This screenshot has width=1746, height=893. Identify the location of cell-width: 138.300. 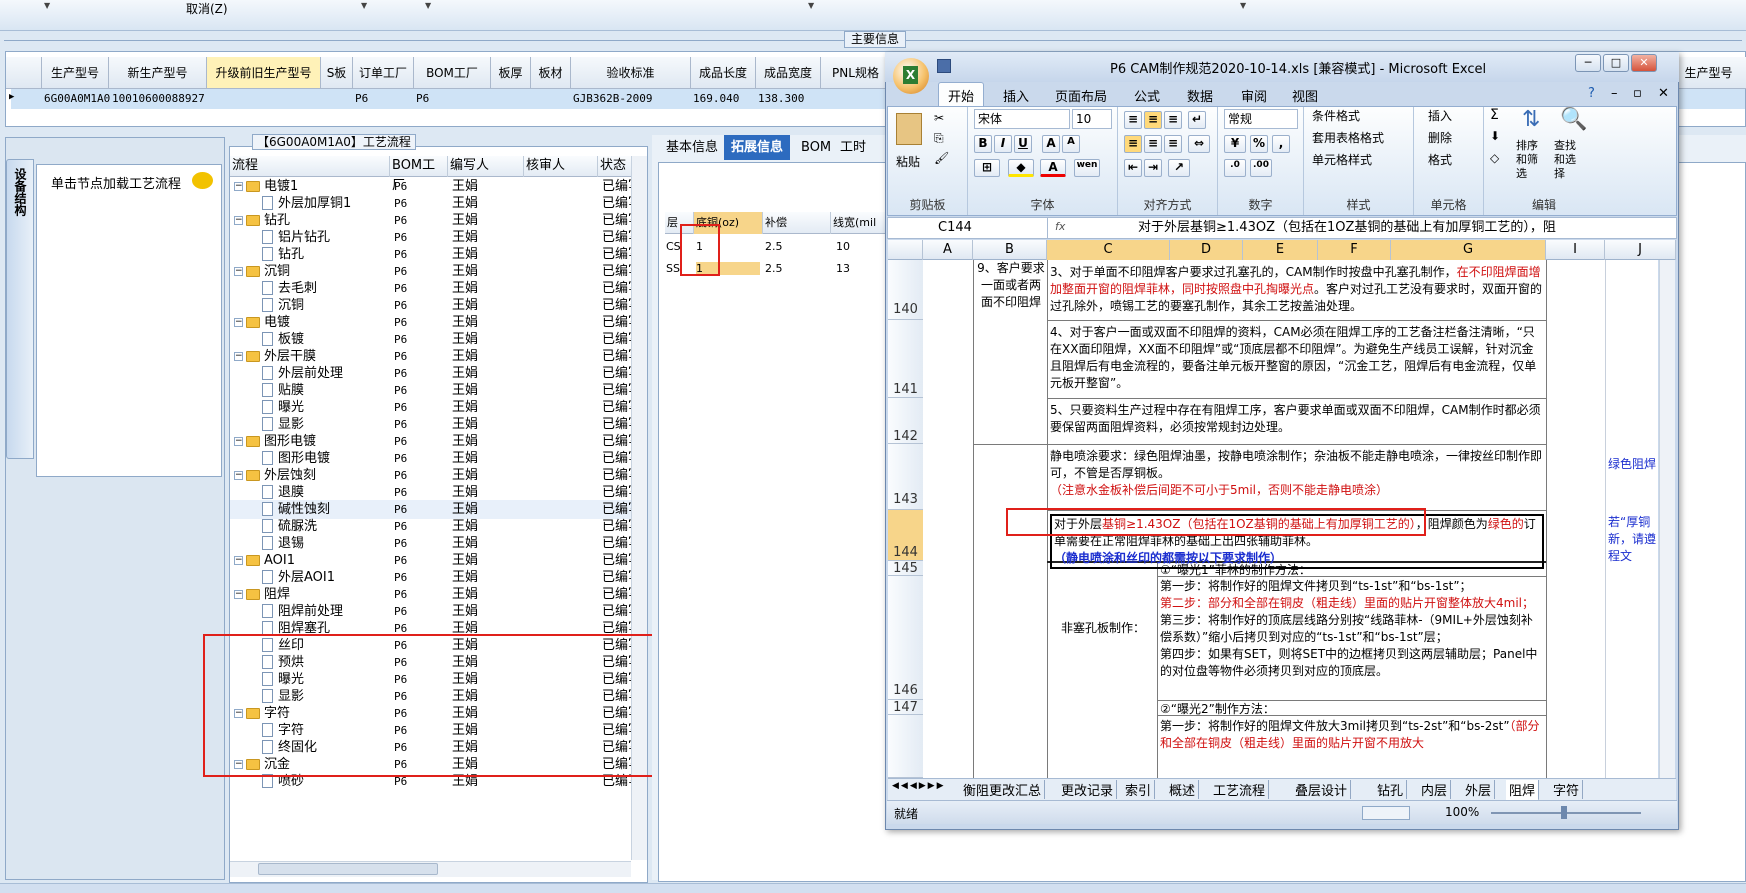
(781, 98).